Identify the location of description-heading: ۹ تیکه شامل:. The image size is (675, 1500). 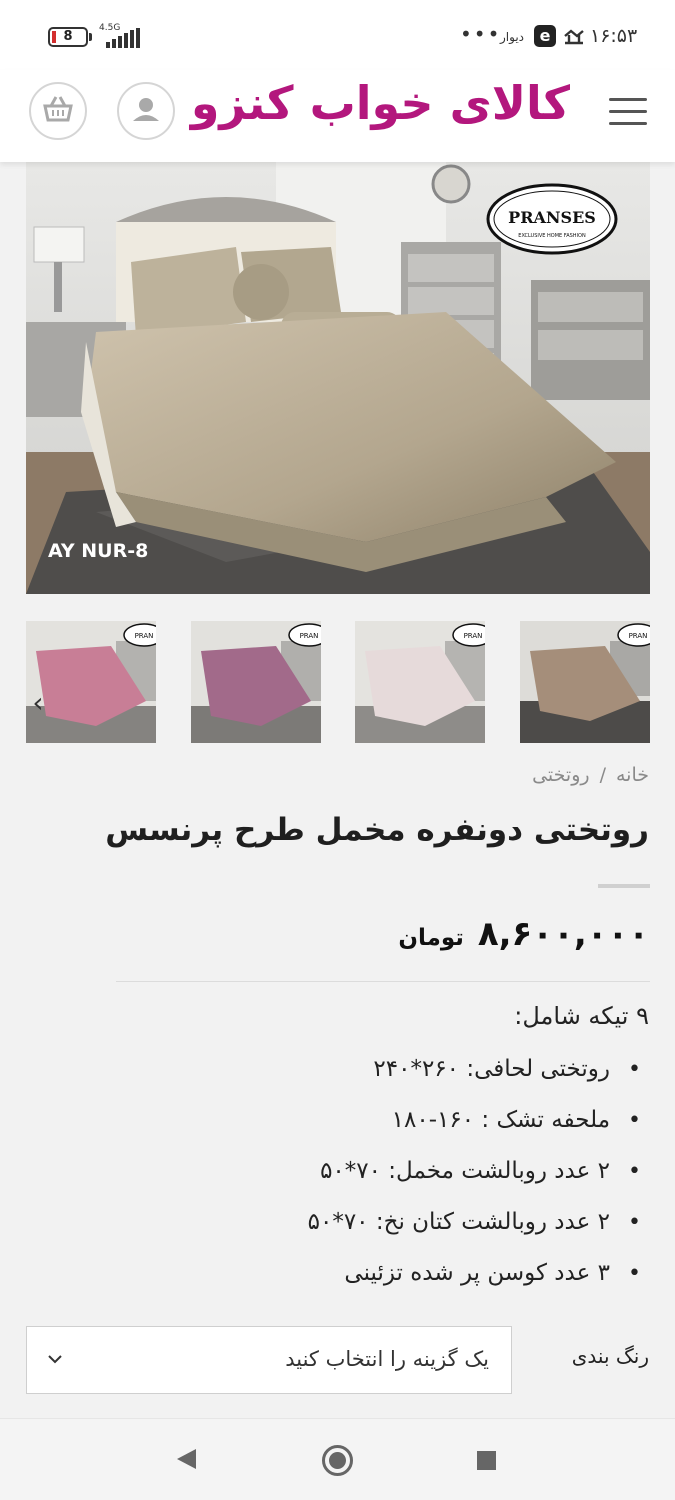
(581, 1016).